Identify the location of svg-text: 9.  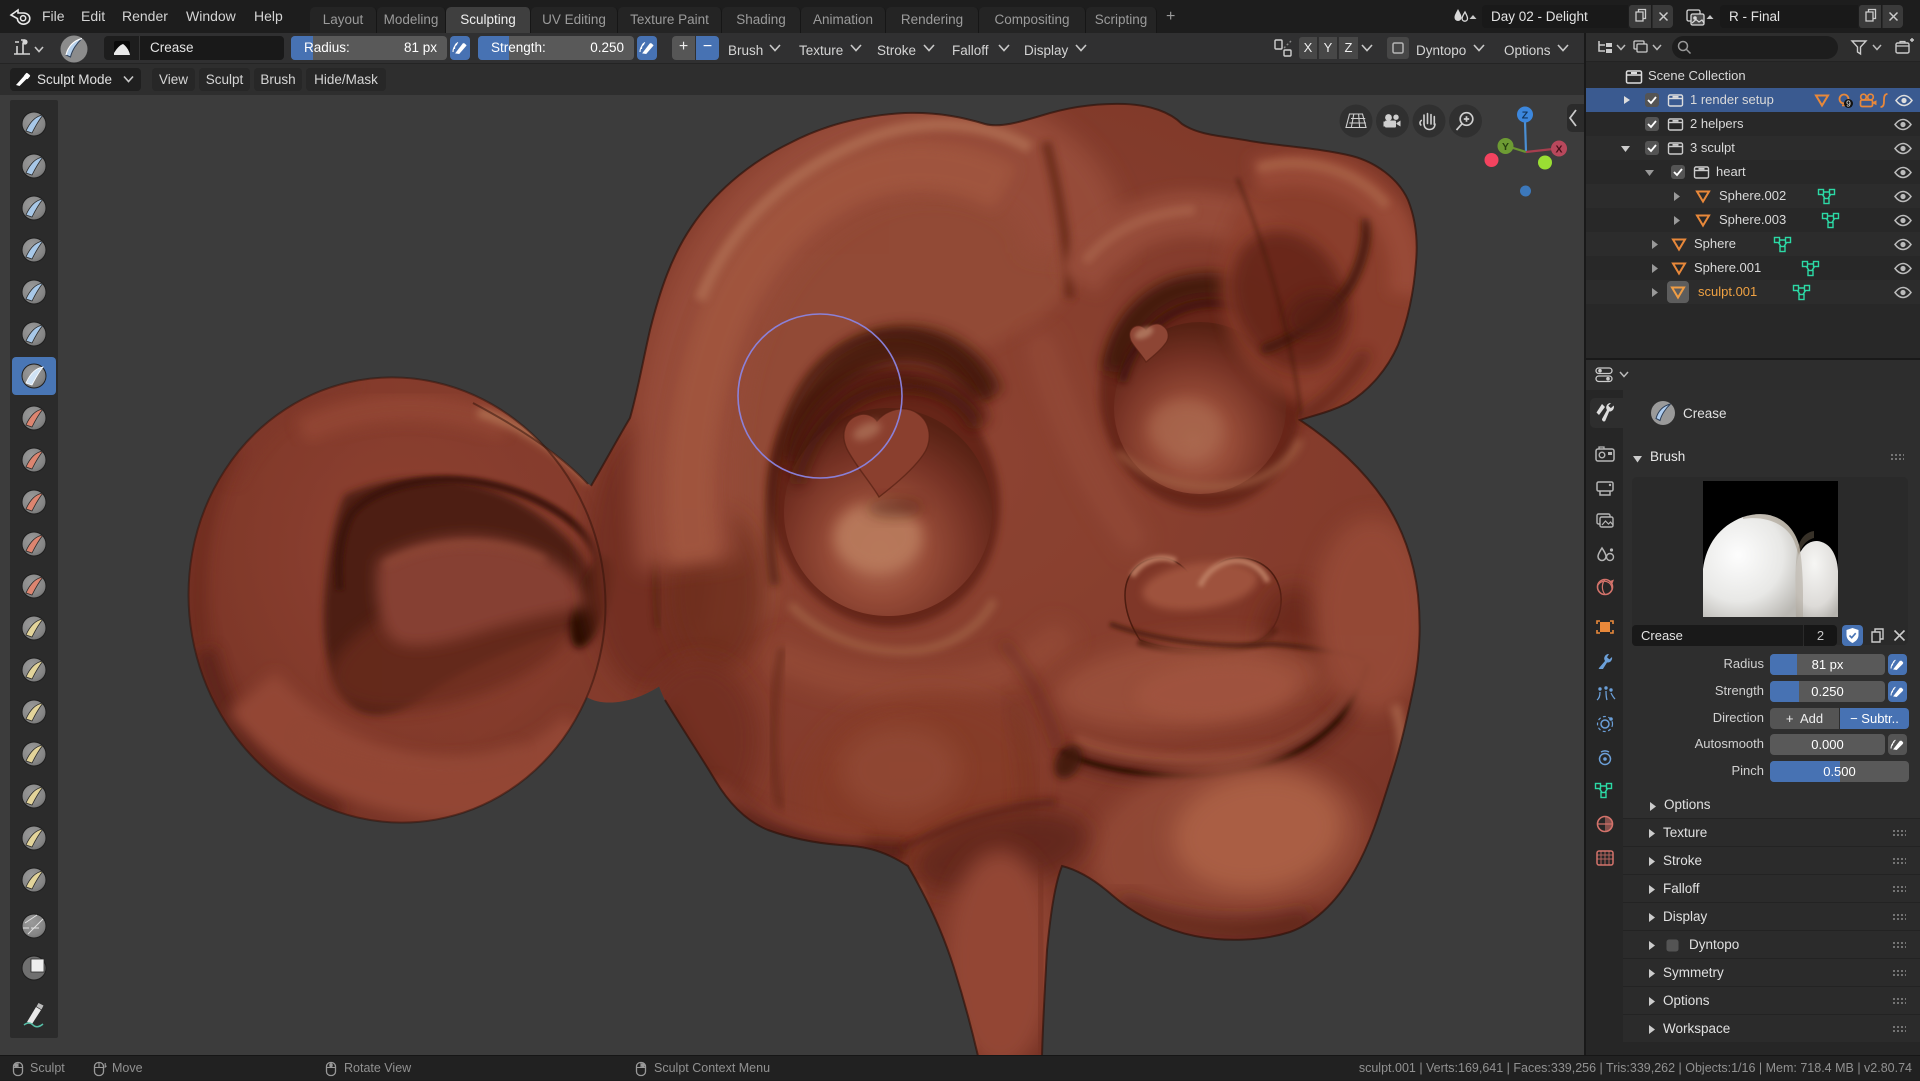
(1848, 104).